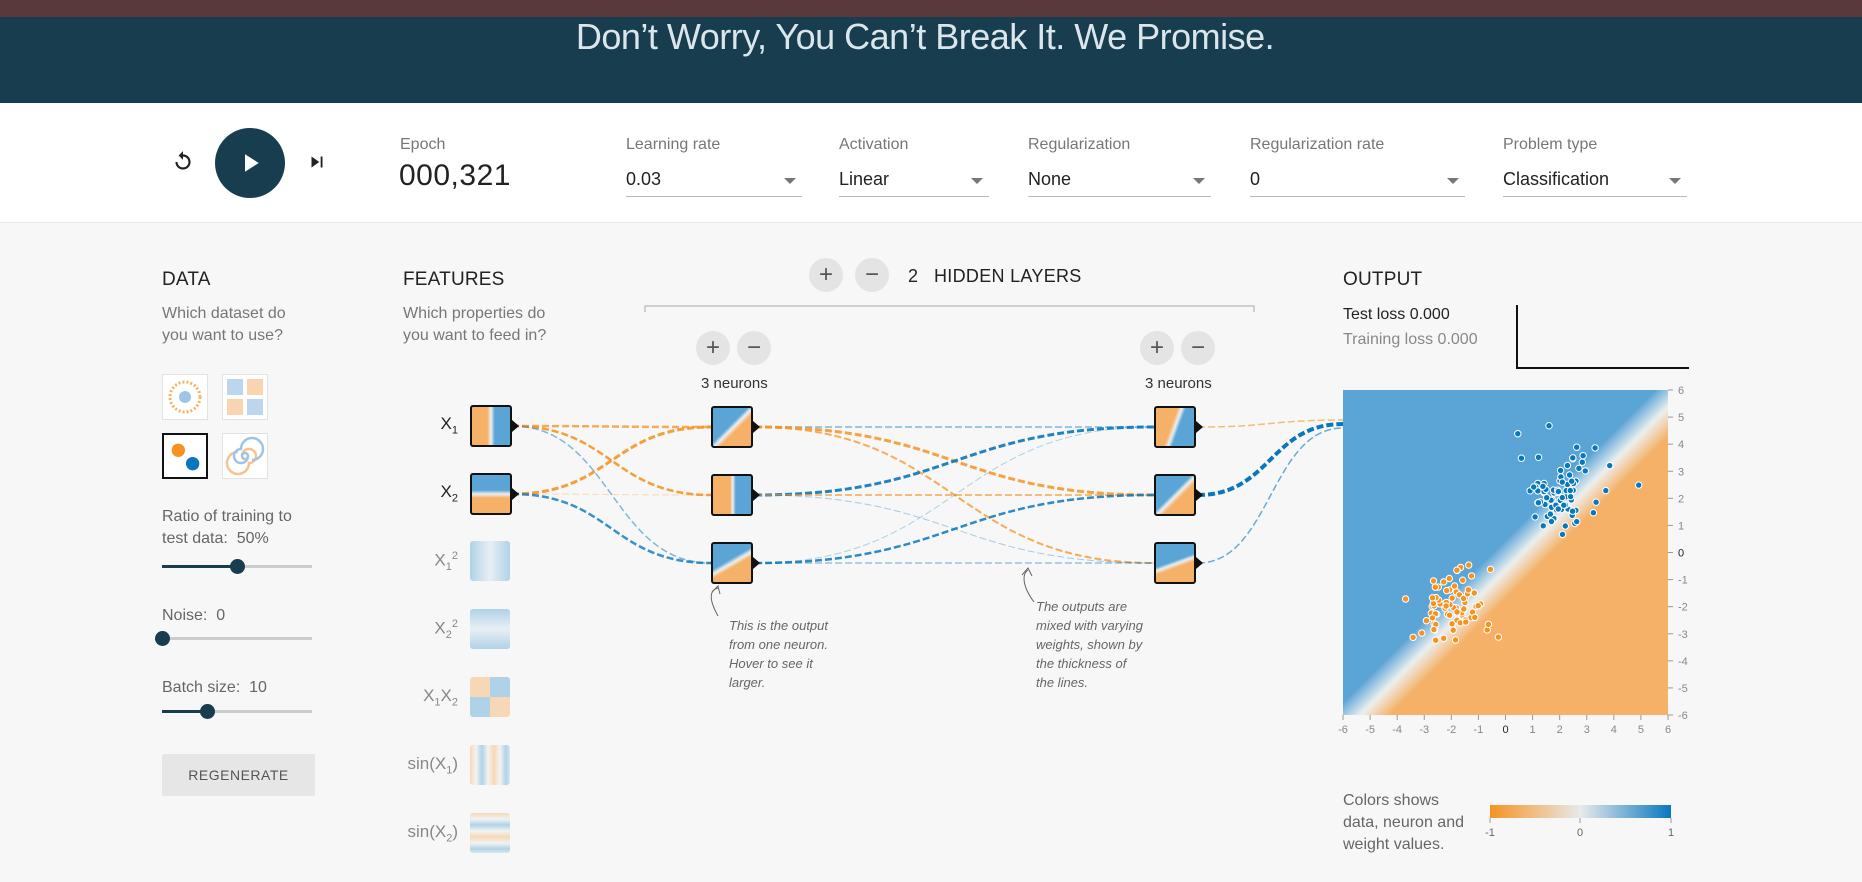 The image size is (1862, 882). I want to click on y-tick-label: 6, so click(1681, 391).